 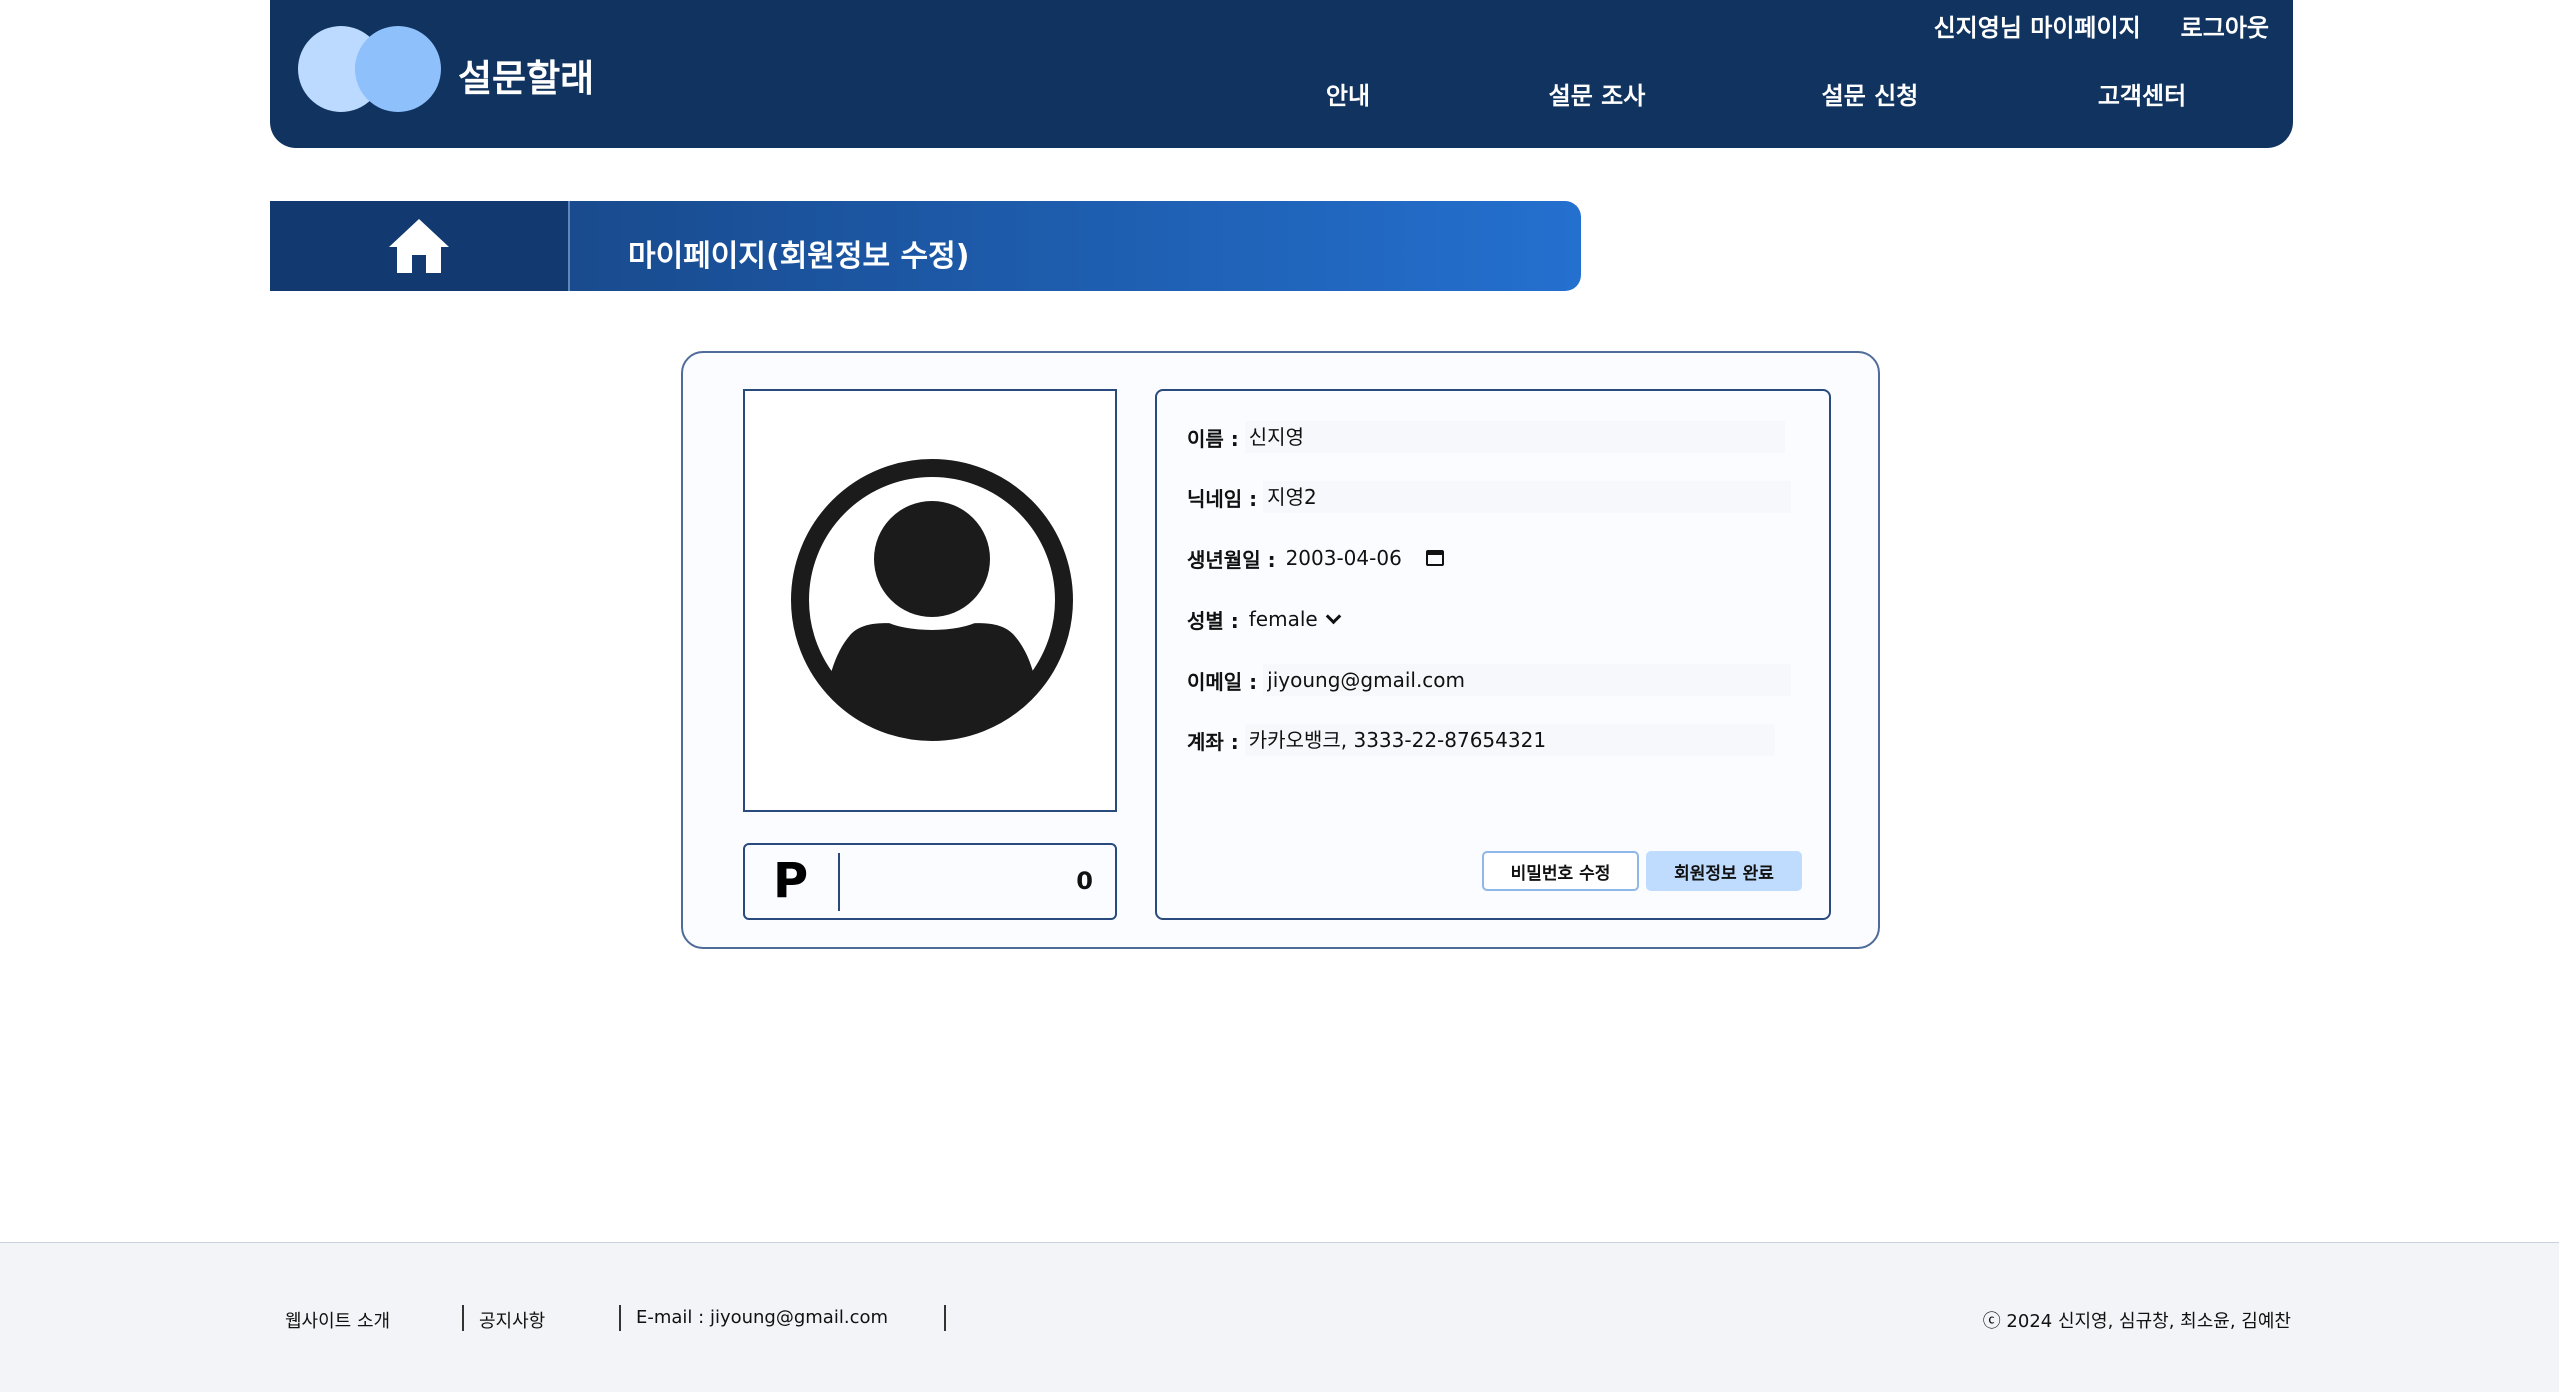 I want to click on home-icon, so click(x=419, y=246).